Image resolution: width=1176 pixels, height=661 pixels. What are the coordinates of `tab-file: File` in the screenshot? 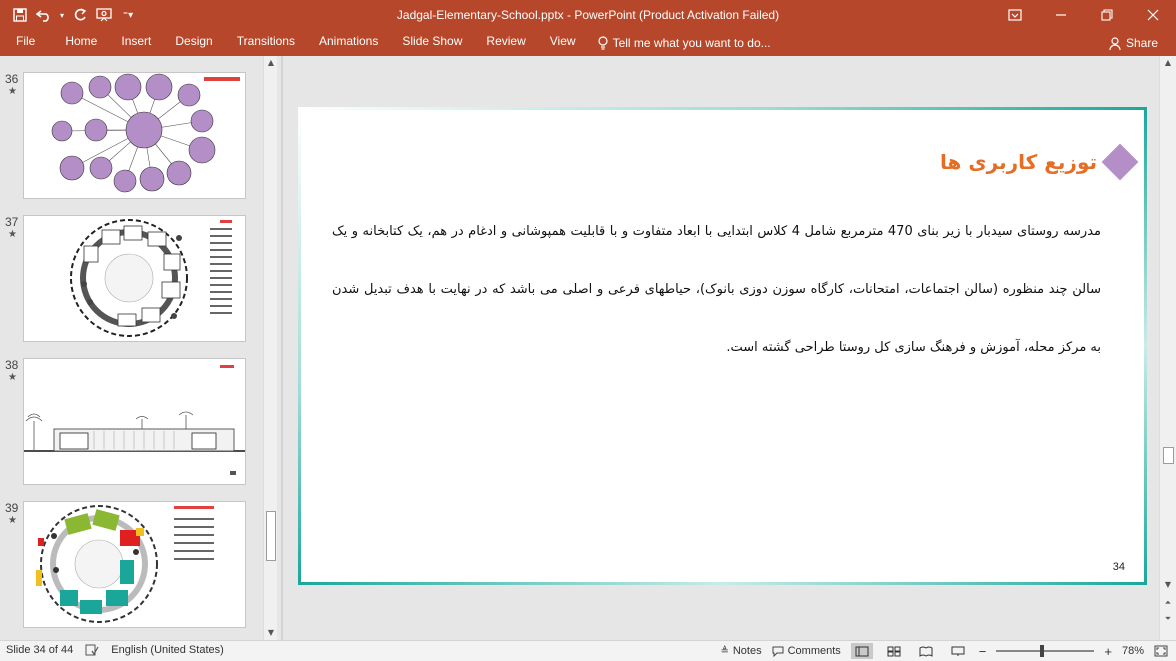 It's located at (26, 43).